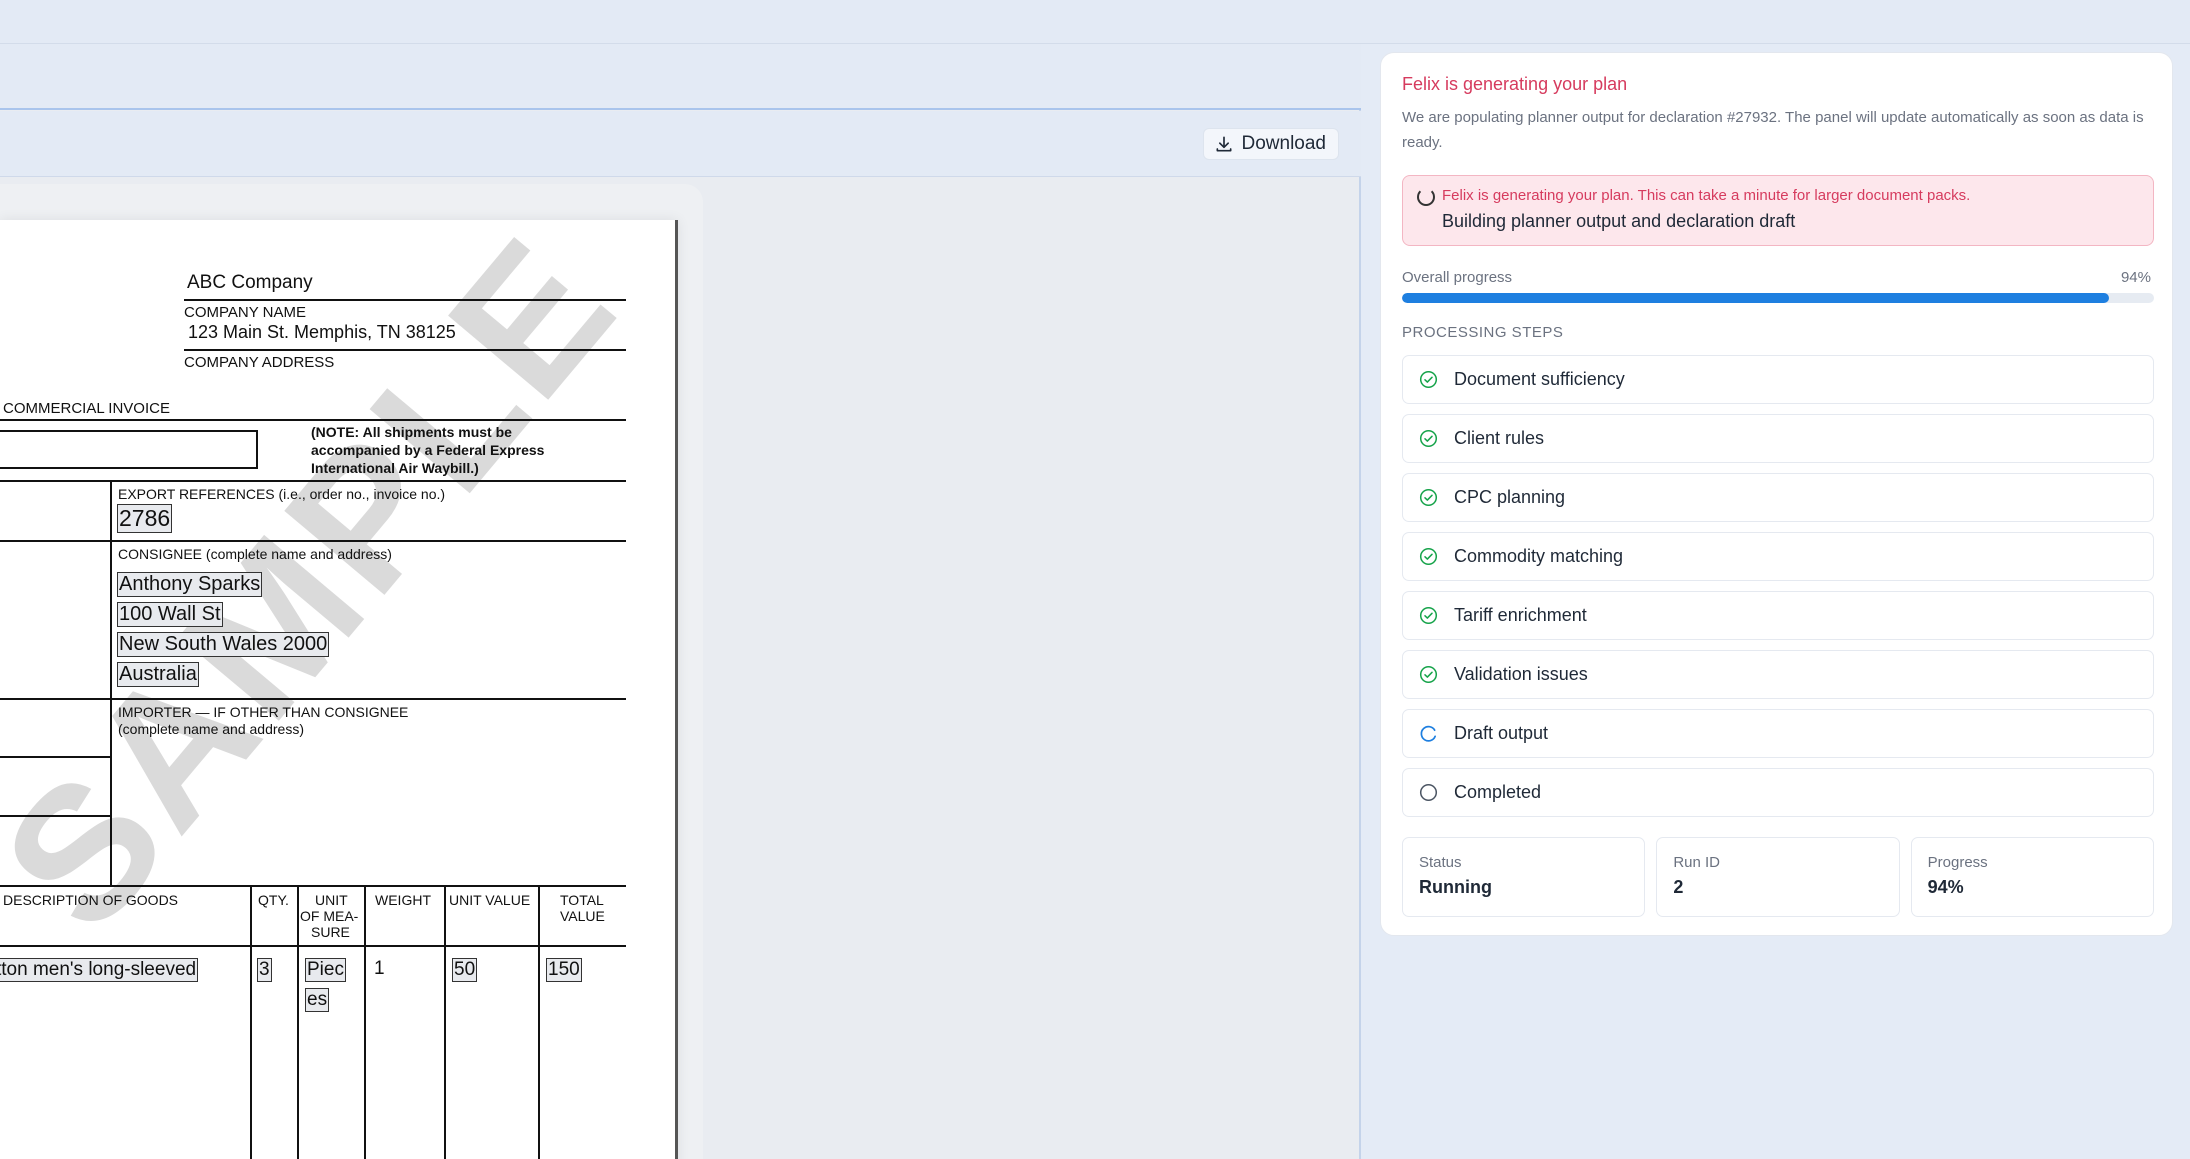 Image resolution: width=2190 pixels, height=1159 pixels. What do you see at coordinates (86, 408) in the screenshot?
I see `form-title: COMMERCIAL INVOICE` at bounding box center [86, 408].